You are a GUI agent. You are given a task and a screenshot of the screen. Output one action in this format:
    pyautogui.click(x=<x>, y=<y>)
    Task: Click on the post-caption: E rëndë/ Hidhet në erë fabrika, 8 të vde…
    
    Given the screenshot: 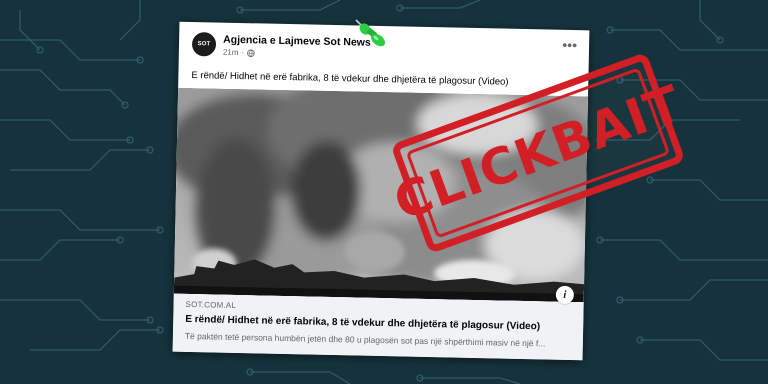 What is the action you would take?
    pyautogui.click(x=350, y=79)
    